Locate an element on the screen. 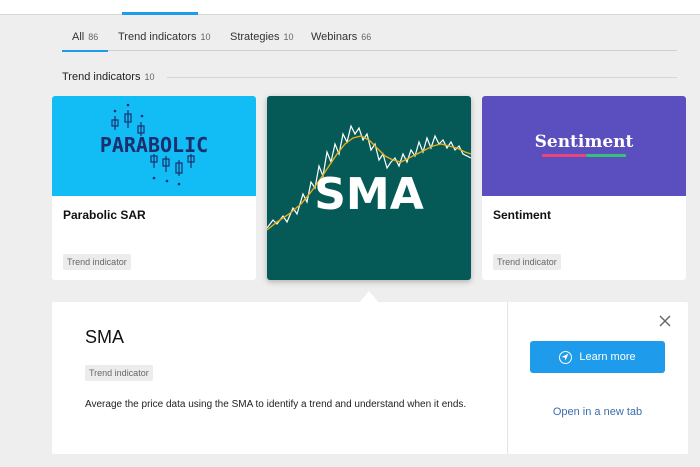 This screenshot has height=467, width=700. tab-trend-indicators: Trend indicators 10 is located at coordinates (164, 41).